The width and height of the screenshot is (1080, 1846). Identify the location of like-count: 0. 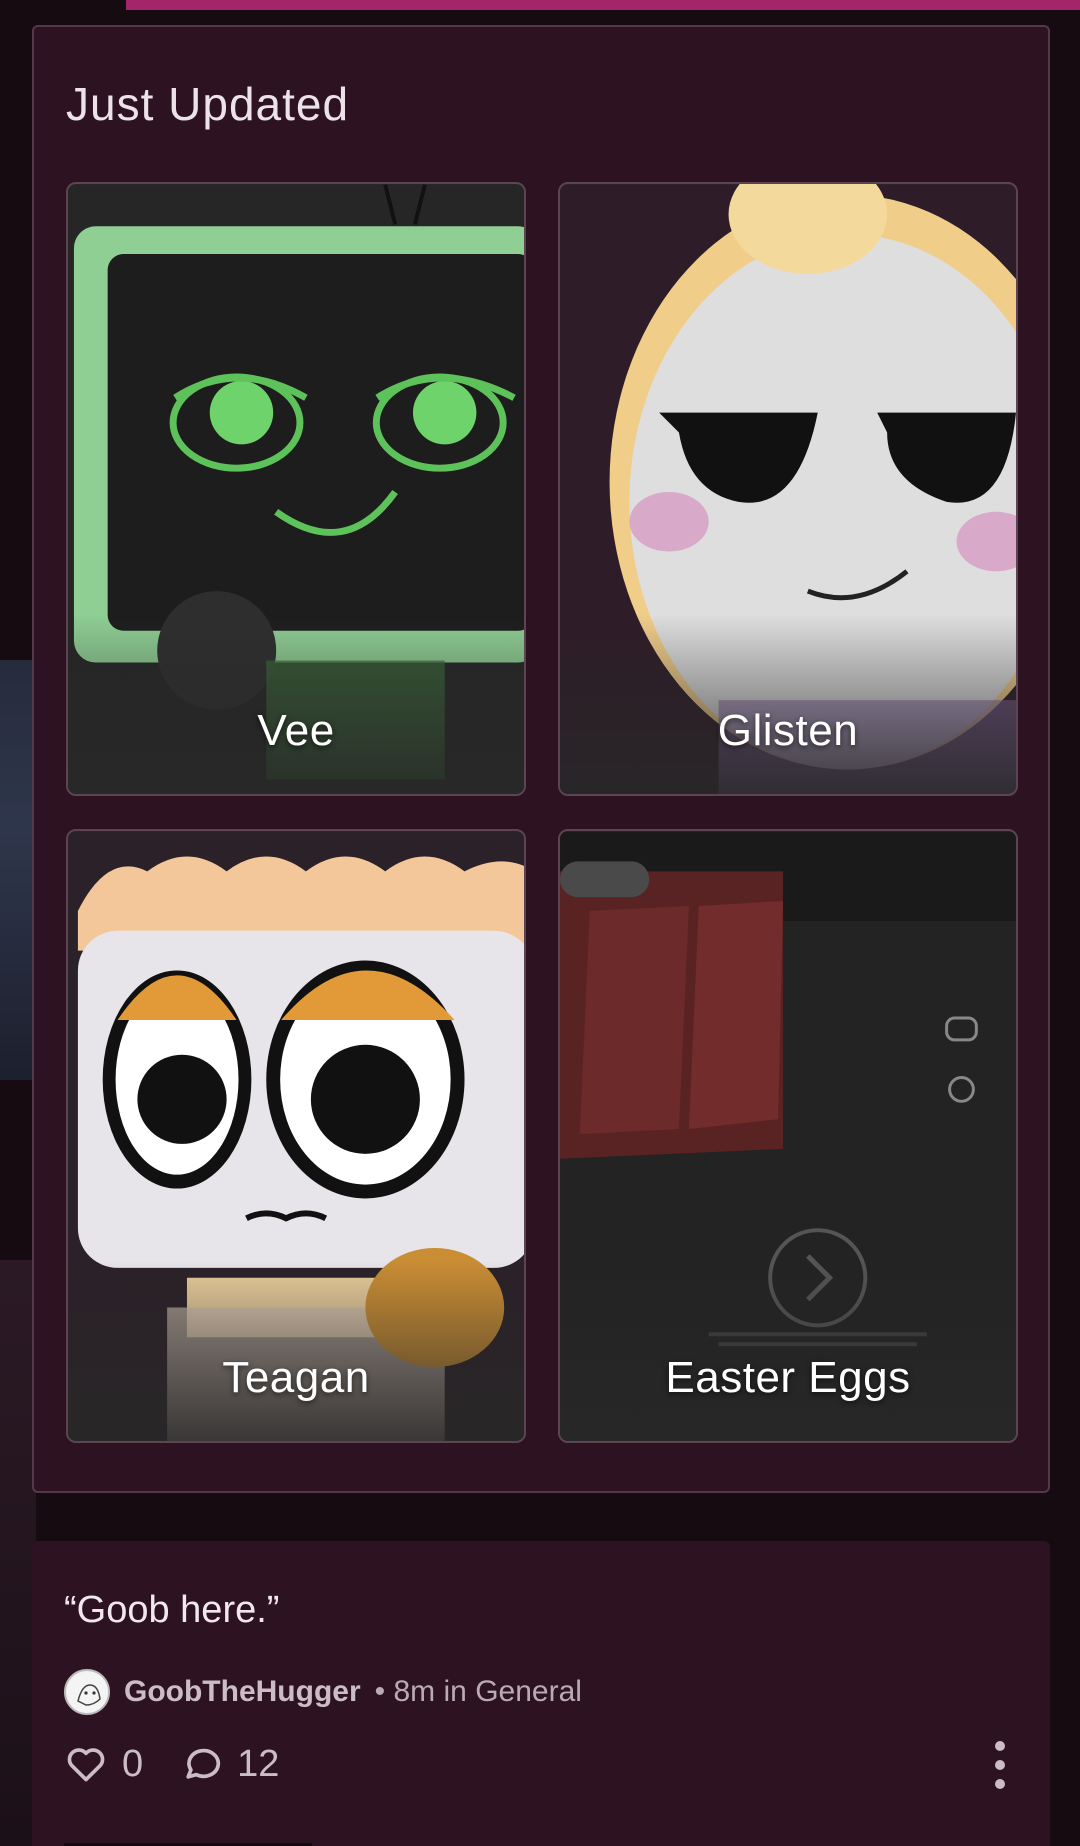
(133, 1763).